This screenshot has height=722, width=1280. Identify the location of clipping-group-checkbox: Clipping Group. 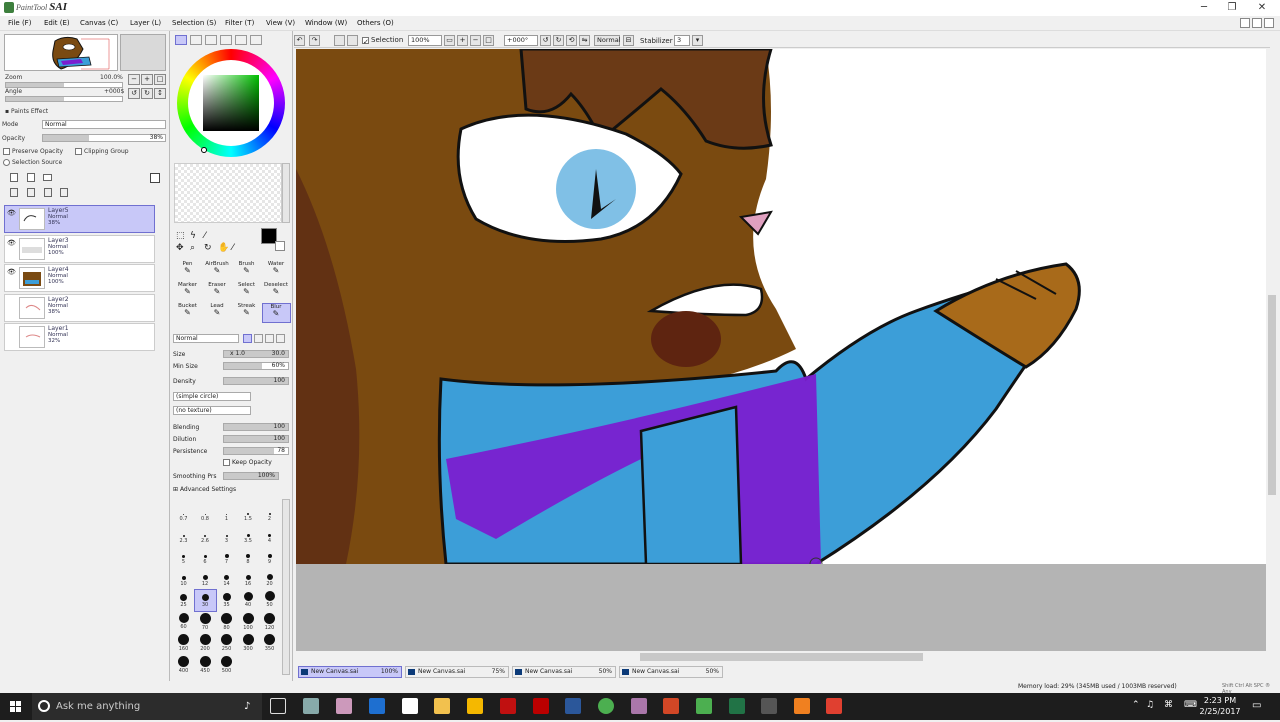
(102, 151).